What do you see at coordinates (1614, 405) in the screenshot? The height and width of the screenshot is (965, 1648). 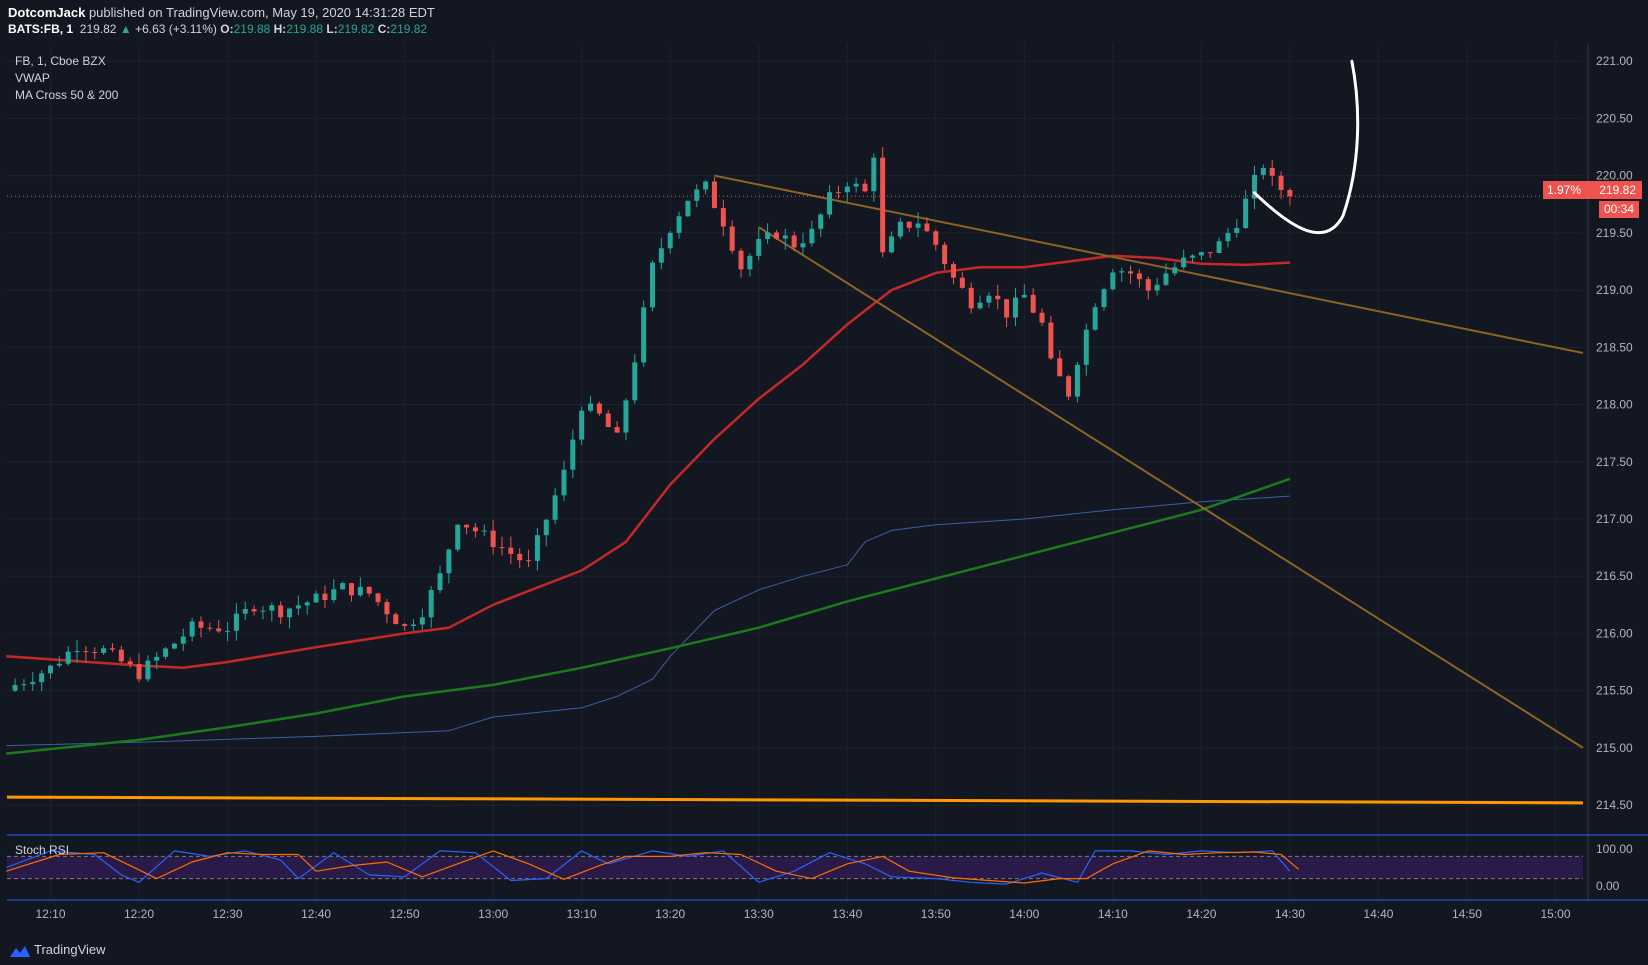 I see `price-tick-label: 218.00` at bounding box center [1614, 405].